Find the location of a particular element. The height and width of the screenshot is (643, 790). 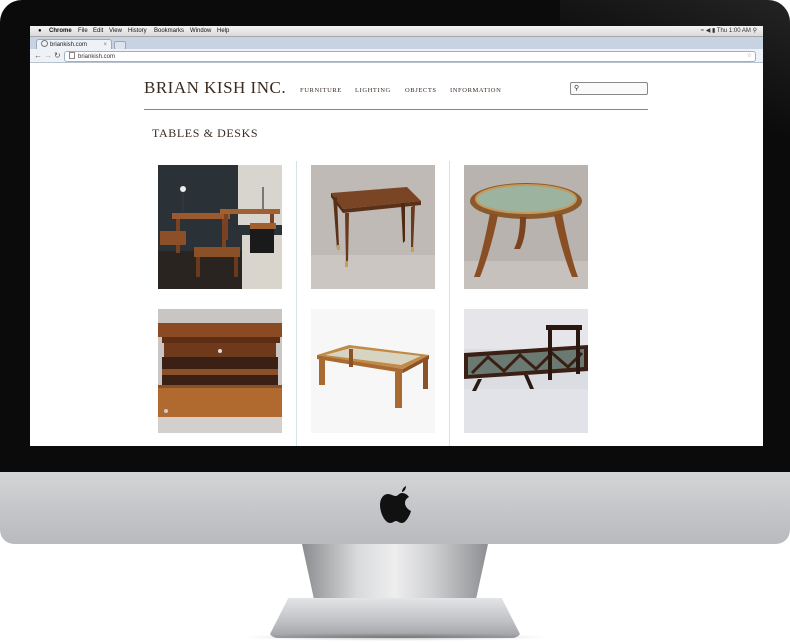

site-logo-title: BRIAN KISH INC. is located at coordinates (215, 88).